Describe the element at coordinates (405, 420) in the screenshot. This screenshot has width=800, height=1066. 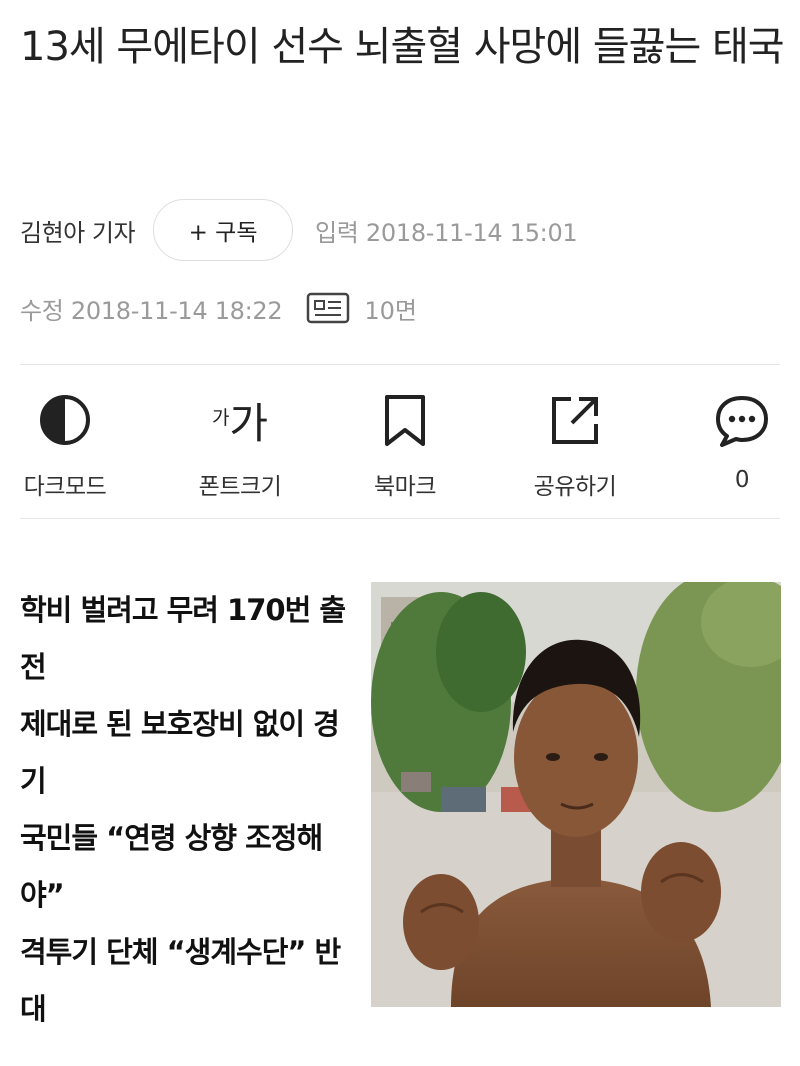
I see `bookmark-icon` at that location.